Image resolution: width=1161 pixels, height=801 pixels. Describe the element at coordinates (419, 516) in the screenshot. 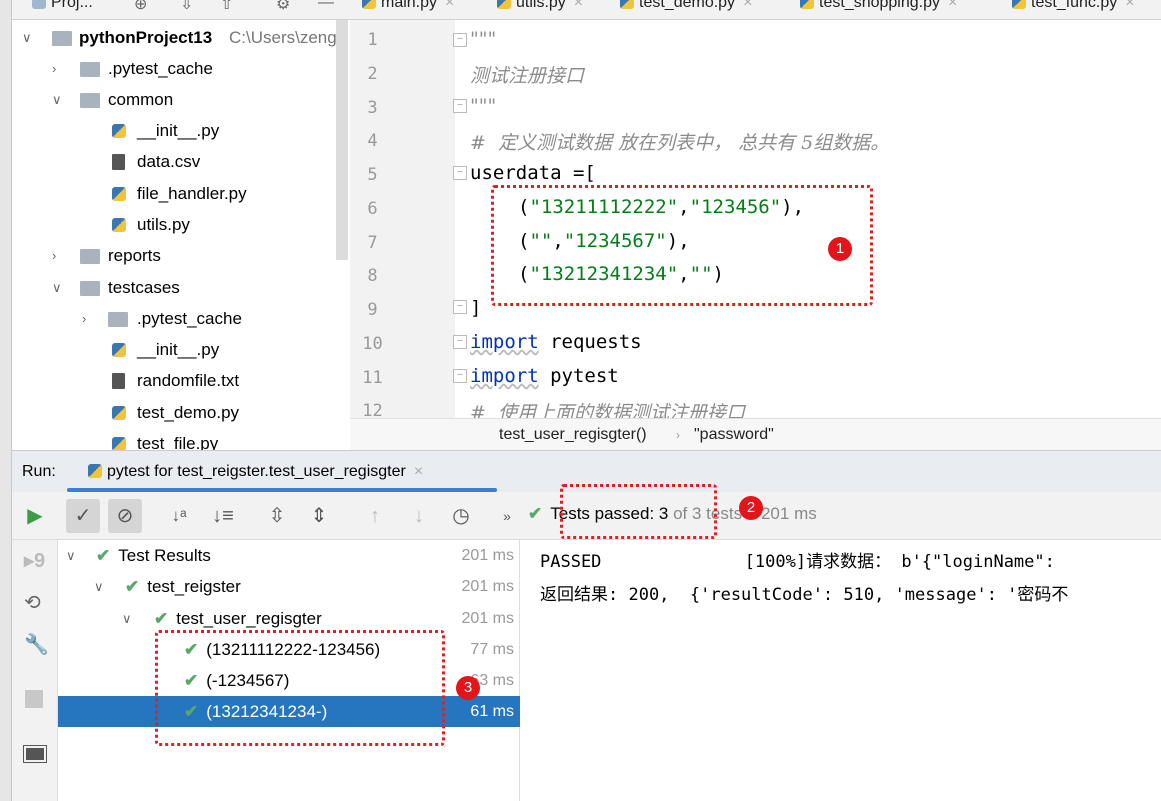

I see `next-failed-icon: ↓` at that location.